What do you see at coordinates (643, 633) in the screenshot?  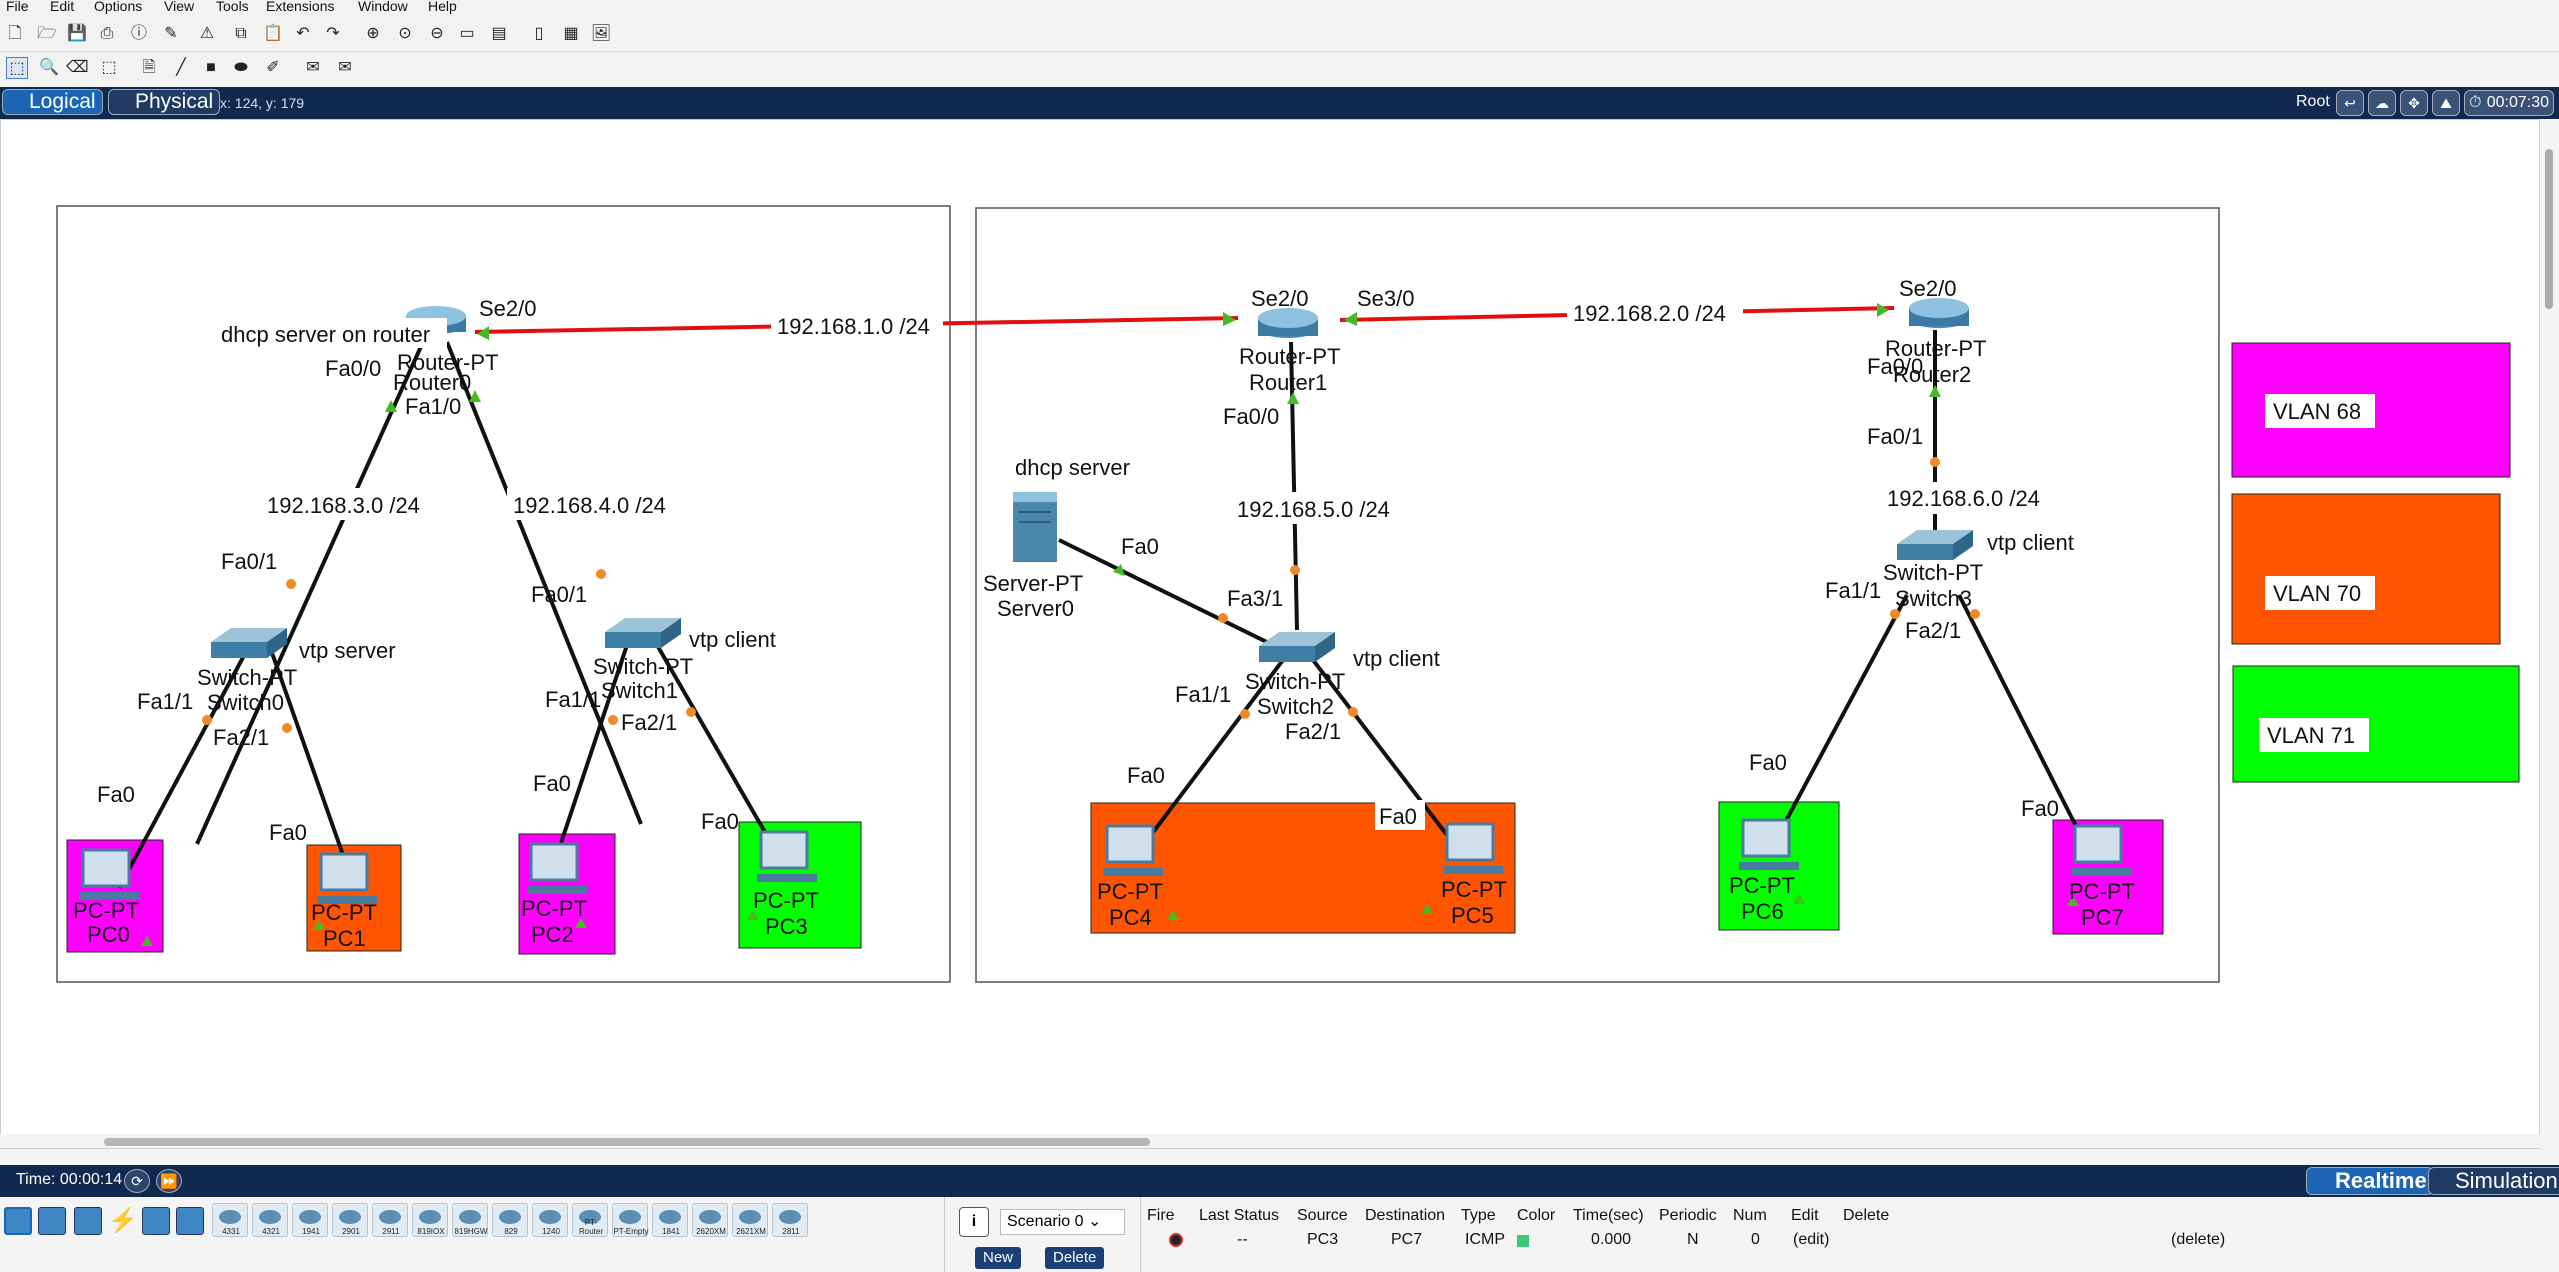 I see `switch1-icon` at bounding box center [643, 633].